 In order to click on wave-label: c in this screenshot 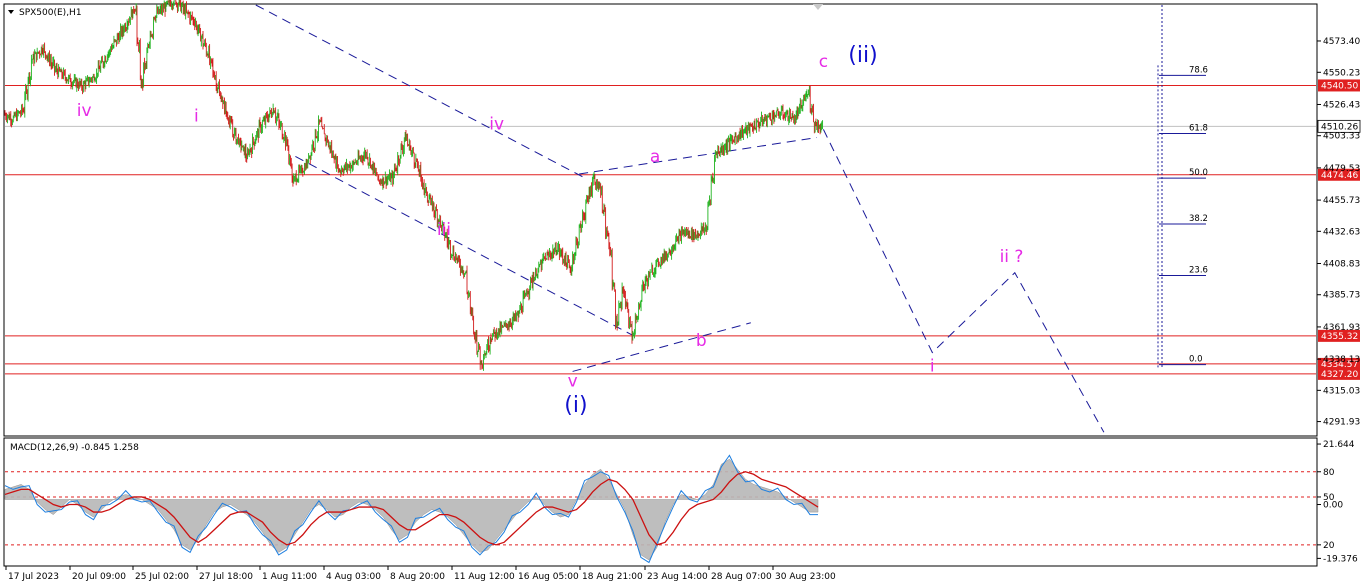, I will do `click(823, 62)`.